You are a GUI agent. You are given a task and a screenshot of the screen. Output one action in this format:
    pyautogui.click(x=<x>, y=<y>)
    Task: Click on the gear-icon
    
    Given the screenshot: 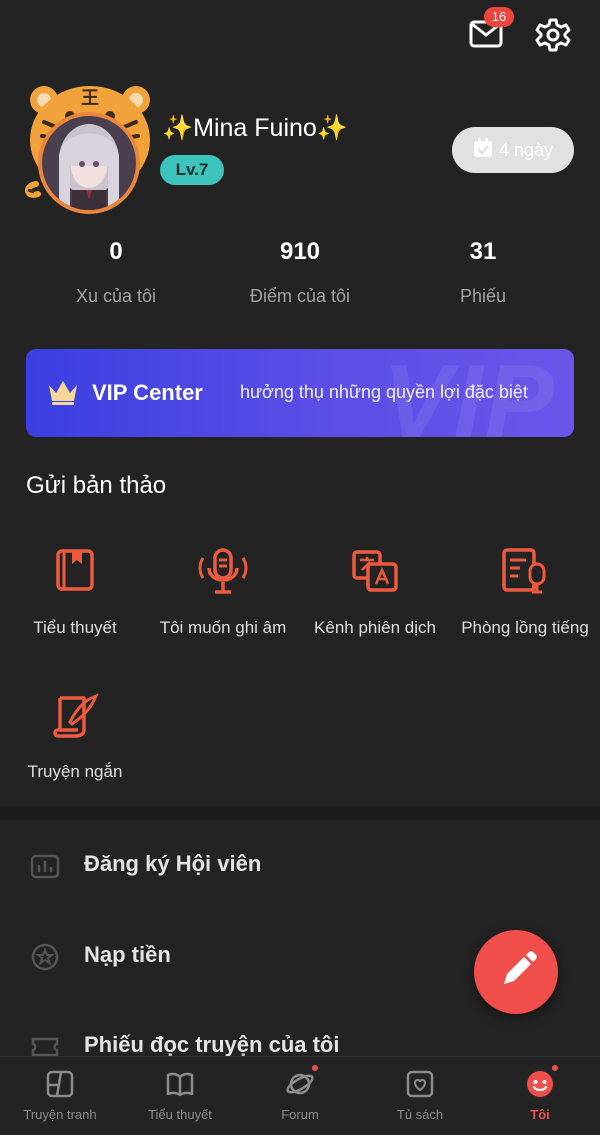 What is the action you would take?
    pyautogui.click(x=553, y=35)
    